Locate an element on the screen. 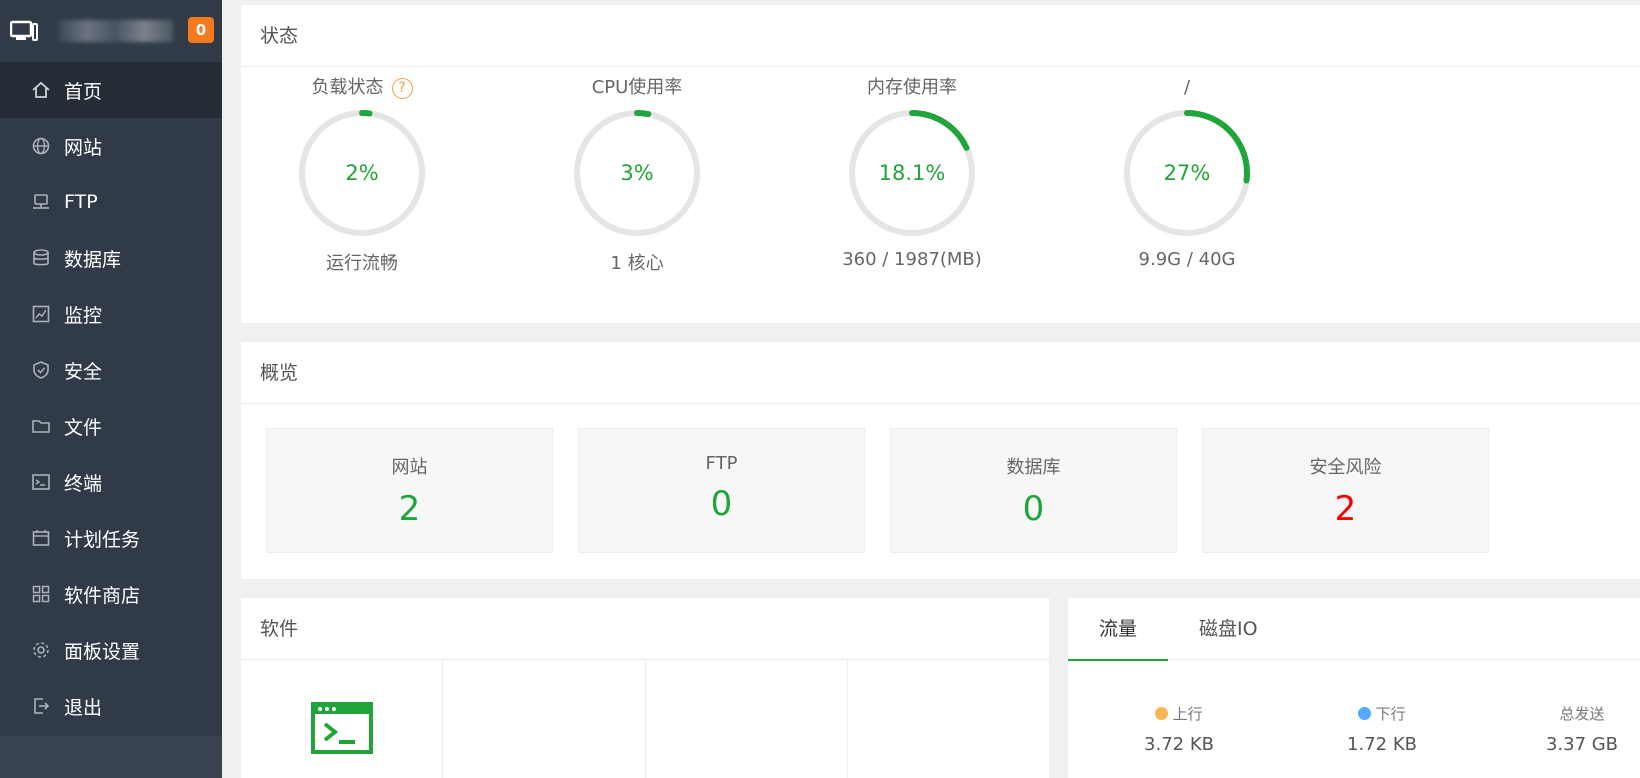  sidebar-item-settings: 面板设置 is located at coordinates (111, 650).